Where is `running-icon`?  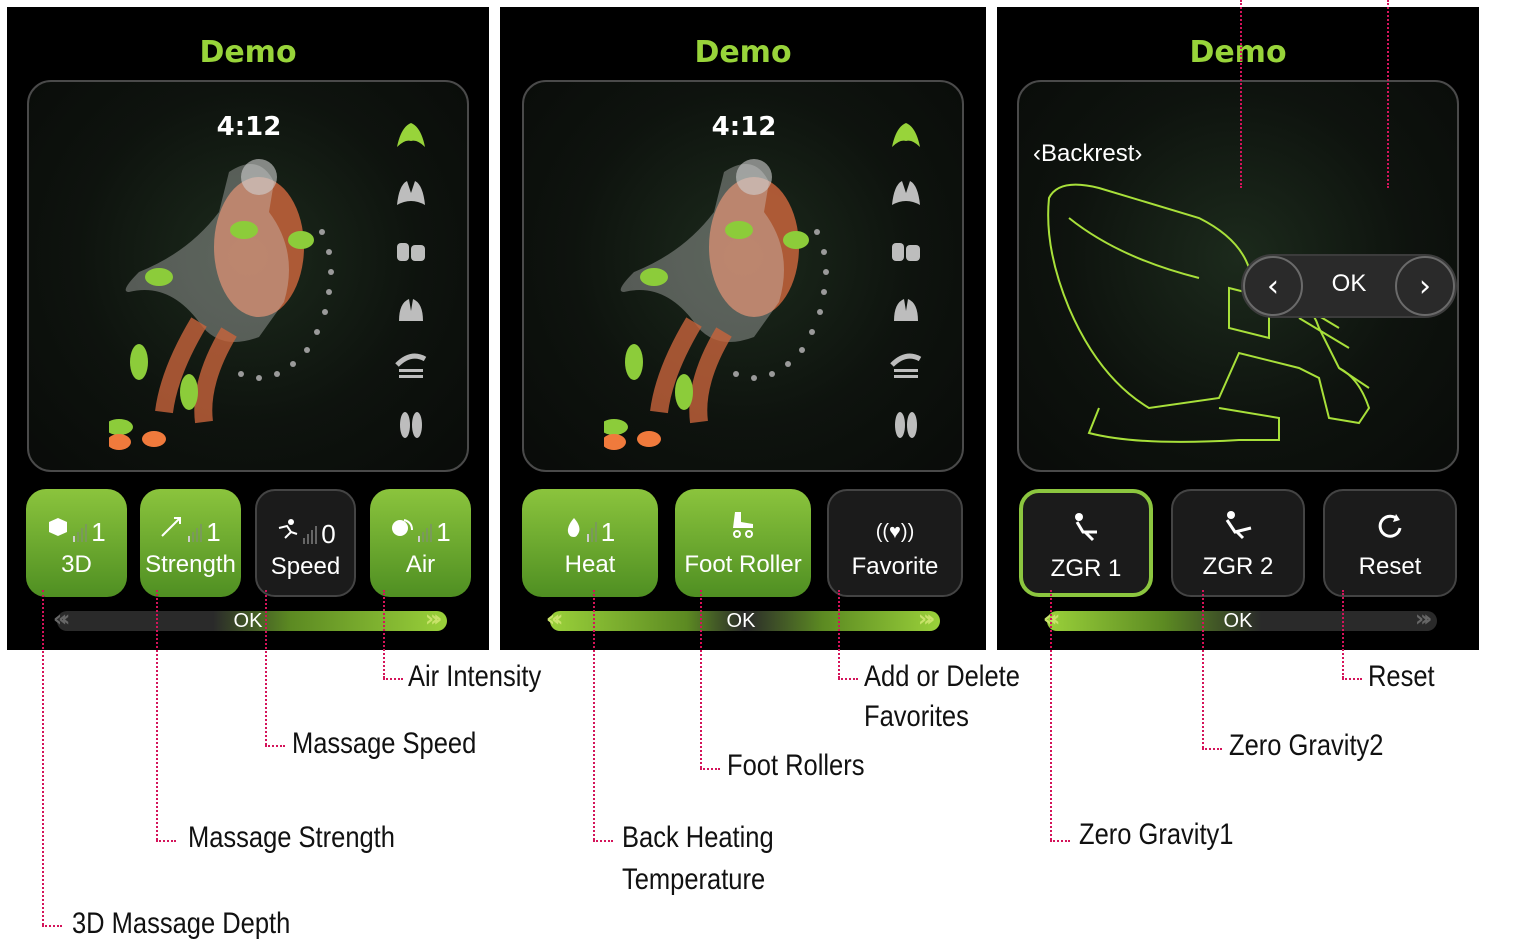 running-icon is located at coordinates (287, 532).